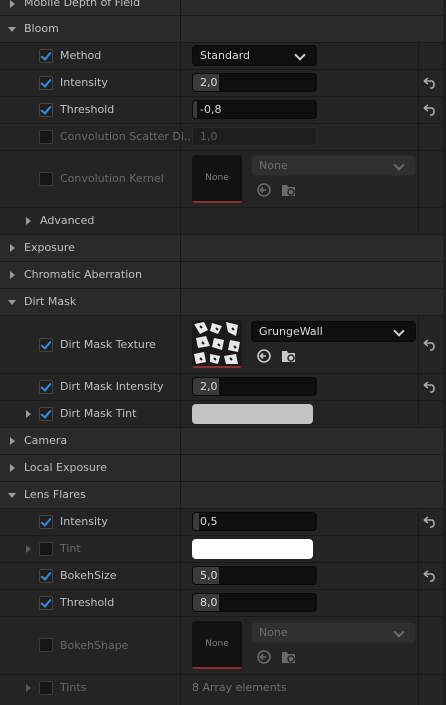 This screenshot has height=705, width=446. What do you see at coordinates (254, 575) in the screenshot?
I see `bokeh-size-input: 5,0` at bounding box center [254, 575].